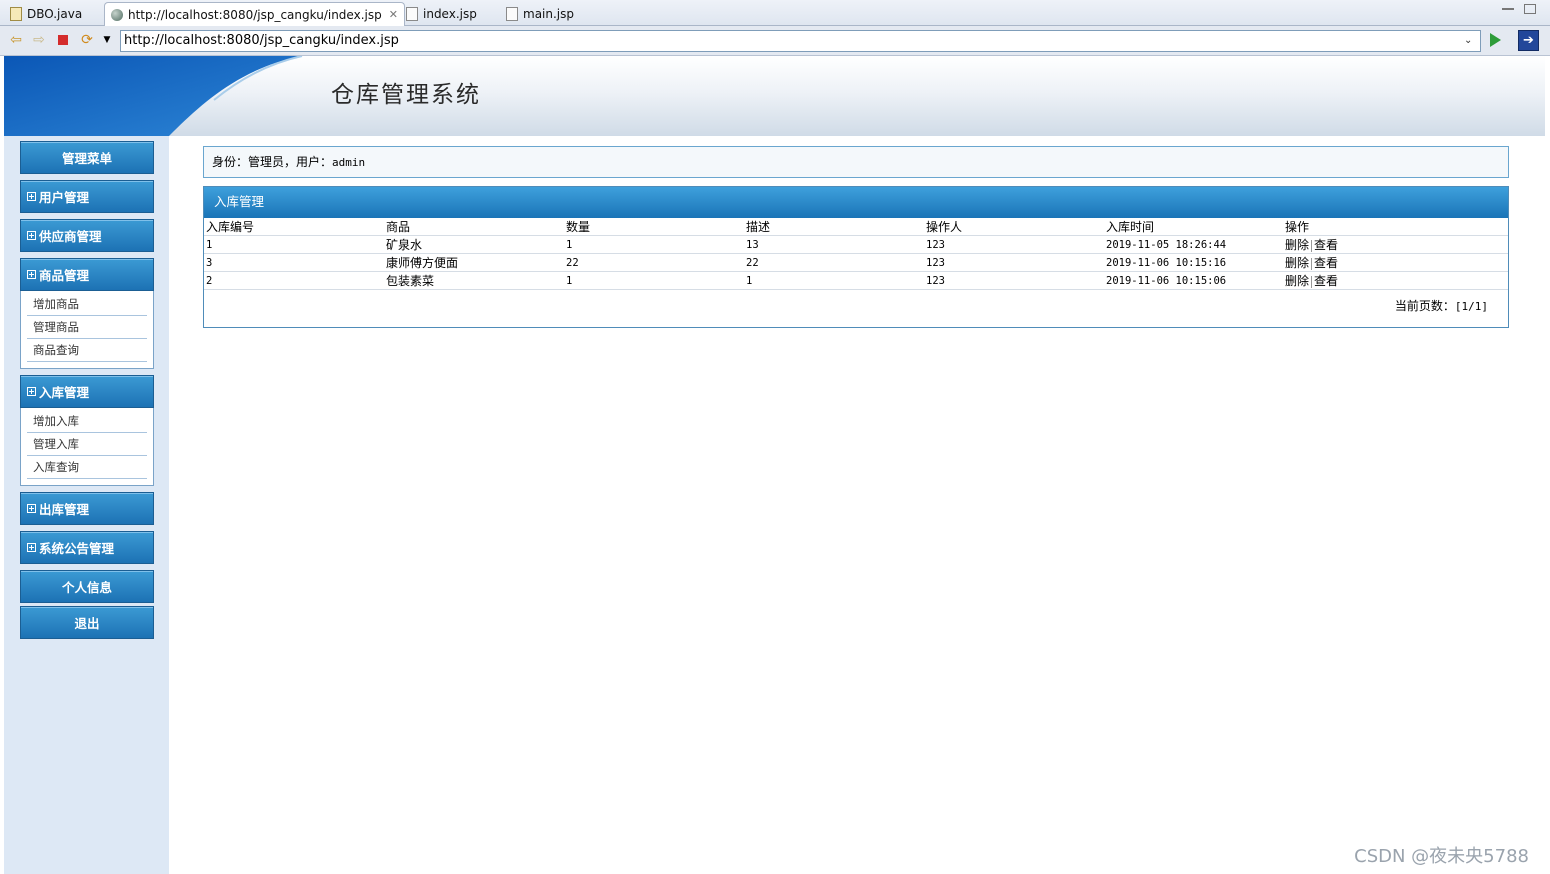 The width and height of the screenshot is (1550, 874). Describe the element at coordinates (834, 262) in the screenshot. I see `cell-desc: 22` at that location.